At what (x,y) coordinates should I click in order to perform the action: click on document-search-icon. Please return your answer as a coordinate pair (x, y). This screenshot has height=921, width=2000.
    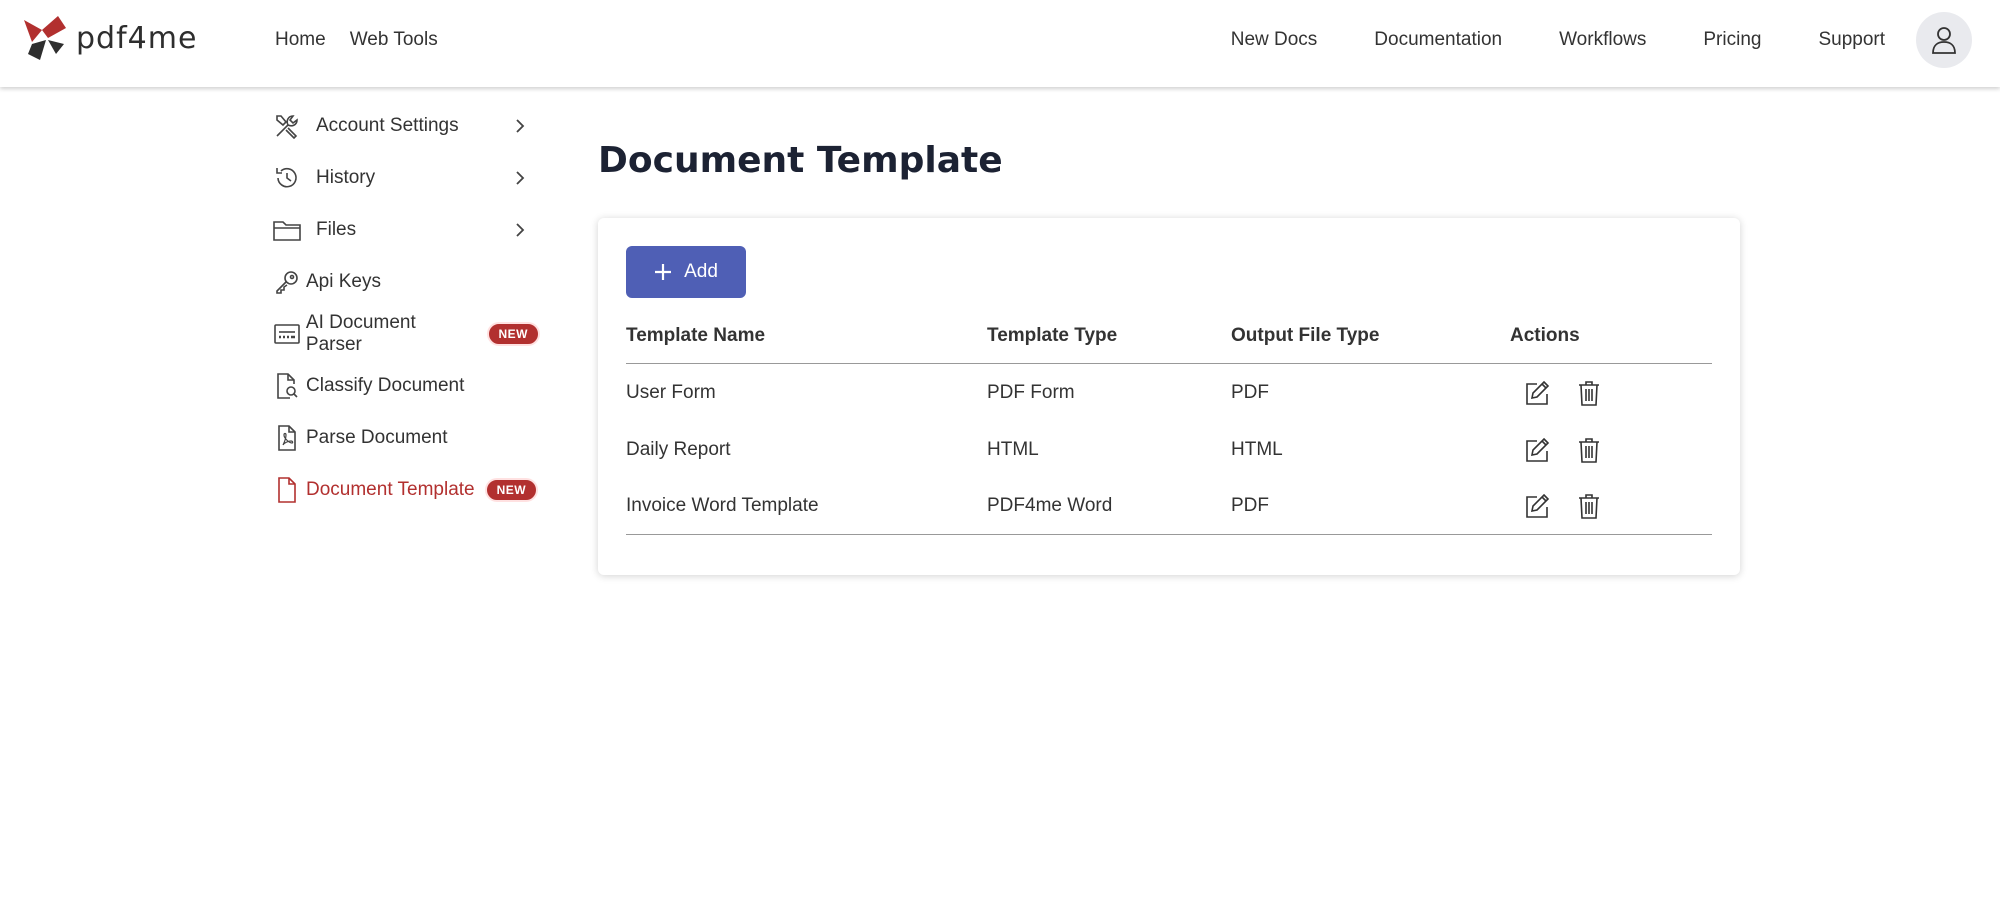
    Looking at the image, I should click on (287, 386).